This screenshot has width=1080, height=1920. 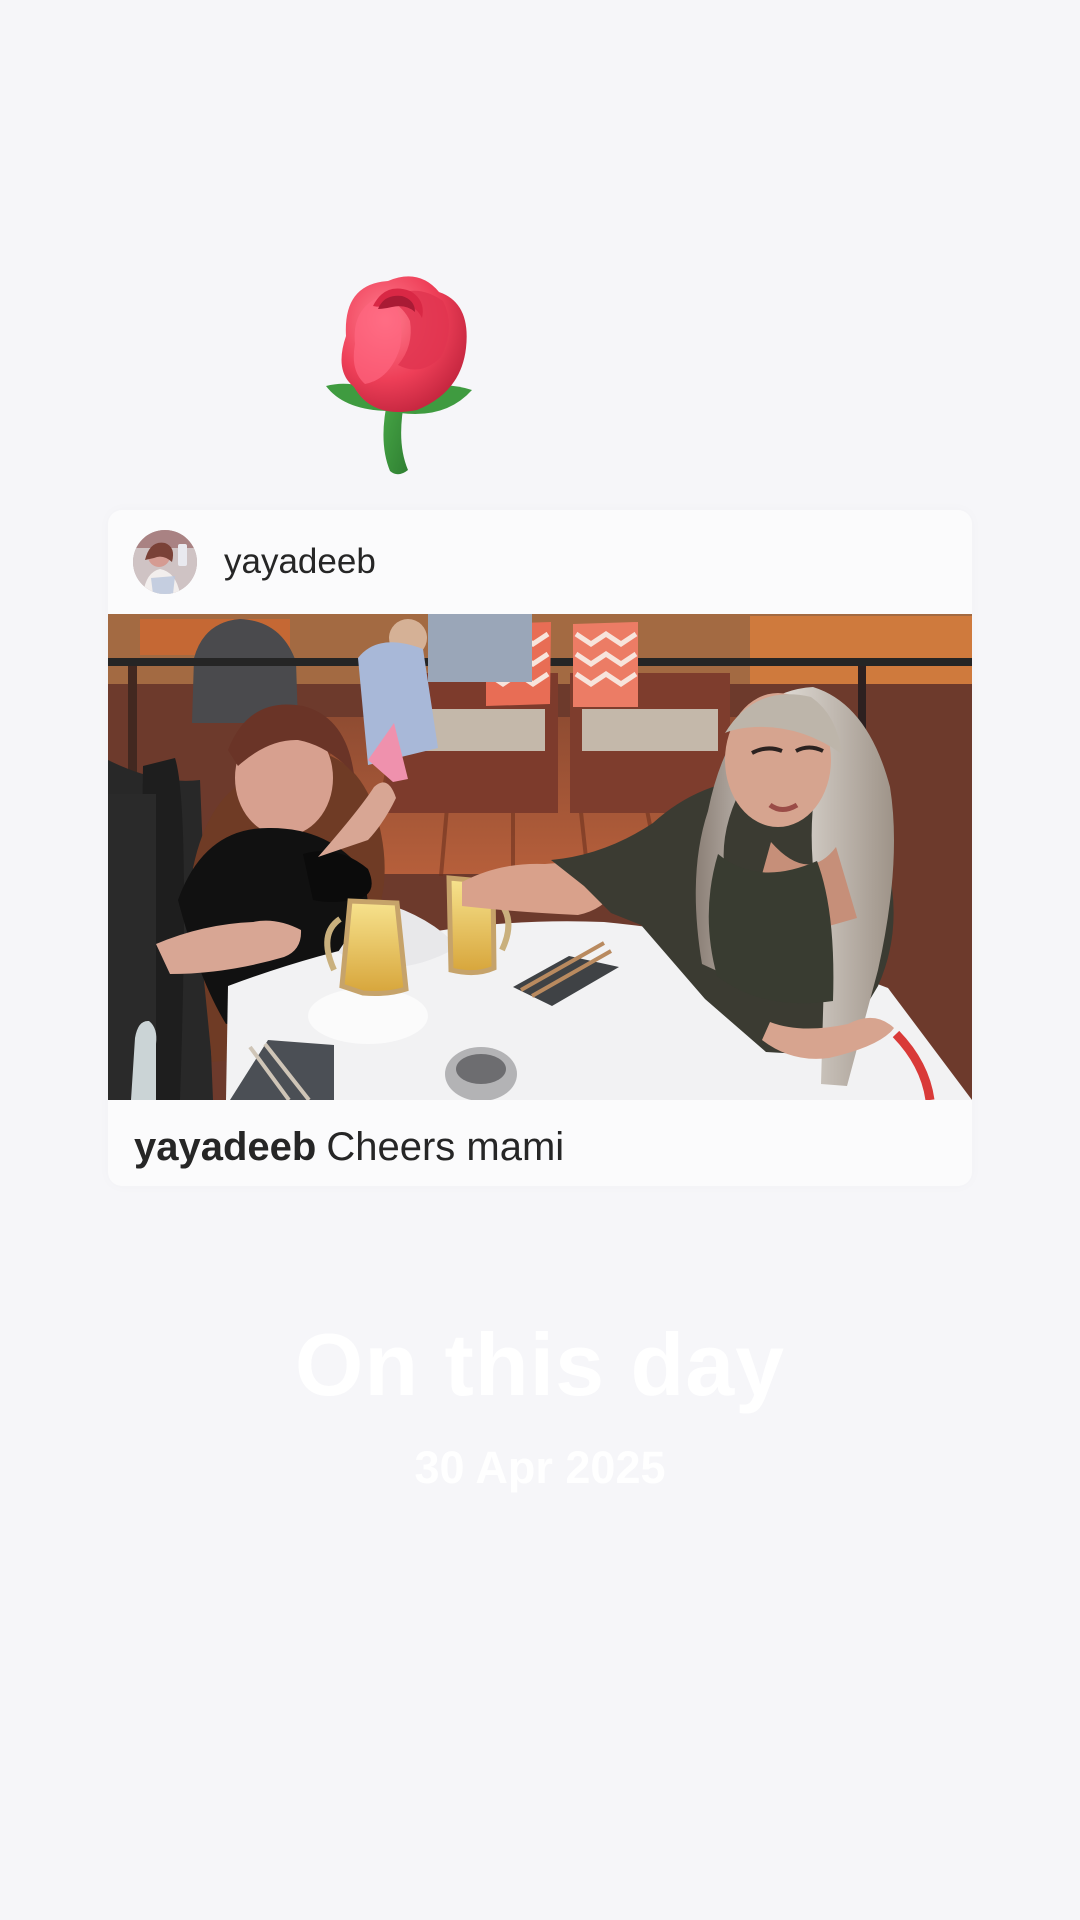 I want to click on rose-icon, so click(x=399, y=375).